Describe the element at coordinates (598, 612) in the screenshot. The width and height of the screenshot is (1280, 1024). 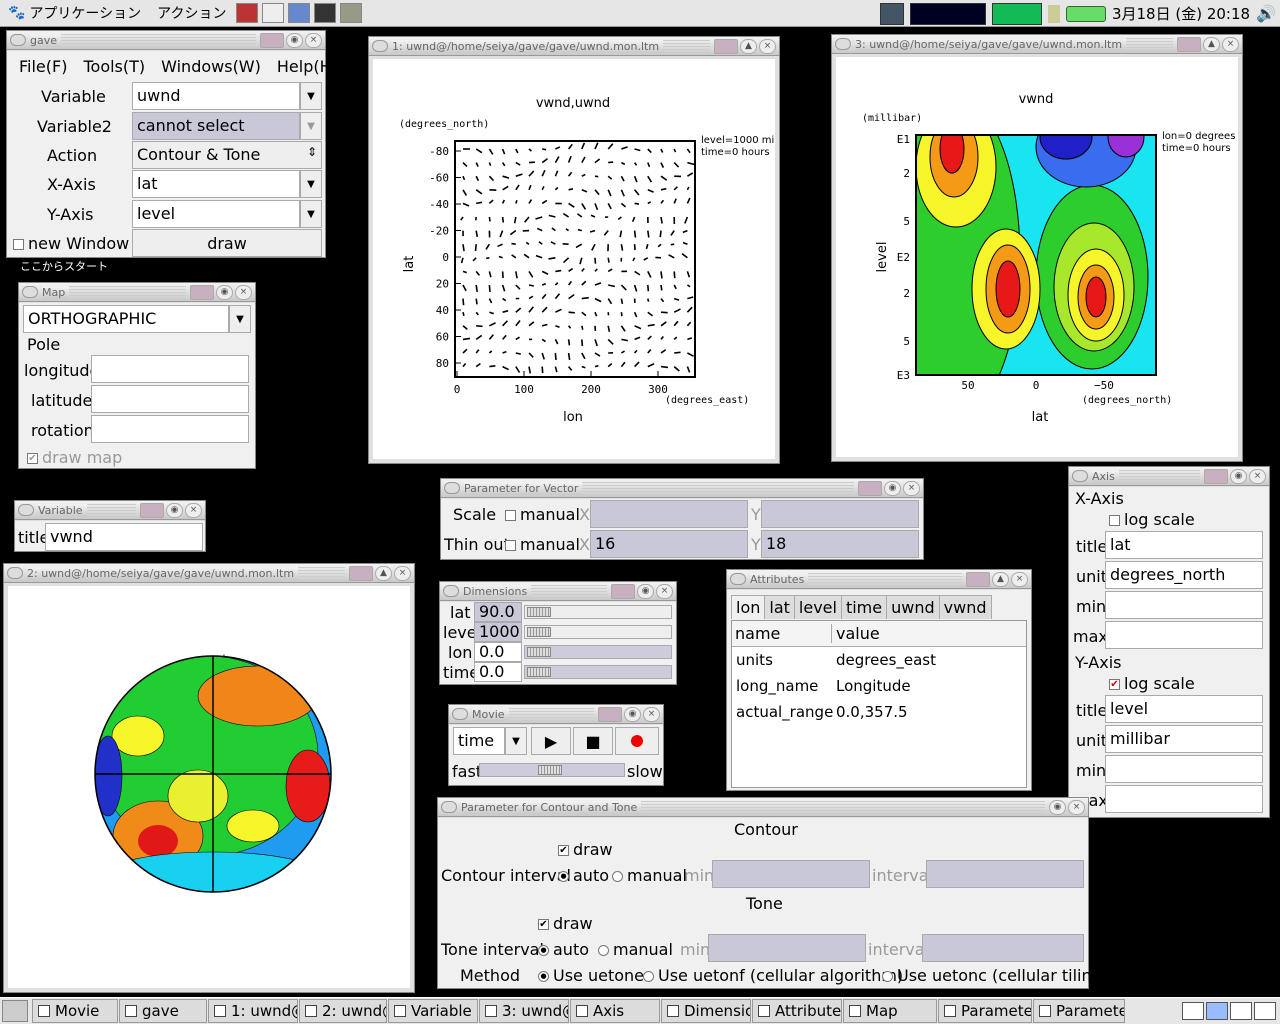
I see `dim-lat-slider` at that location.